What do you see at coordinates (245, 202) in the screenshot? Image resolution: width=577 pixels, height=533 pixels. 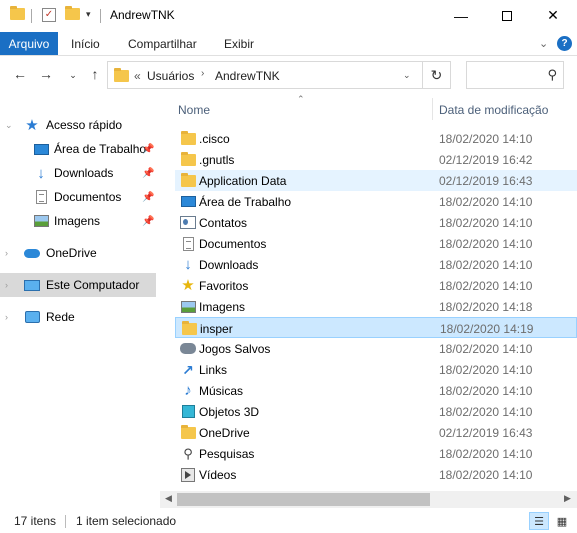 I see `file-name: Área de Trabalho` at bounding box center [245, 202].